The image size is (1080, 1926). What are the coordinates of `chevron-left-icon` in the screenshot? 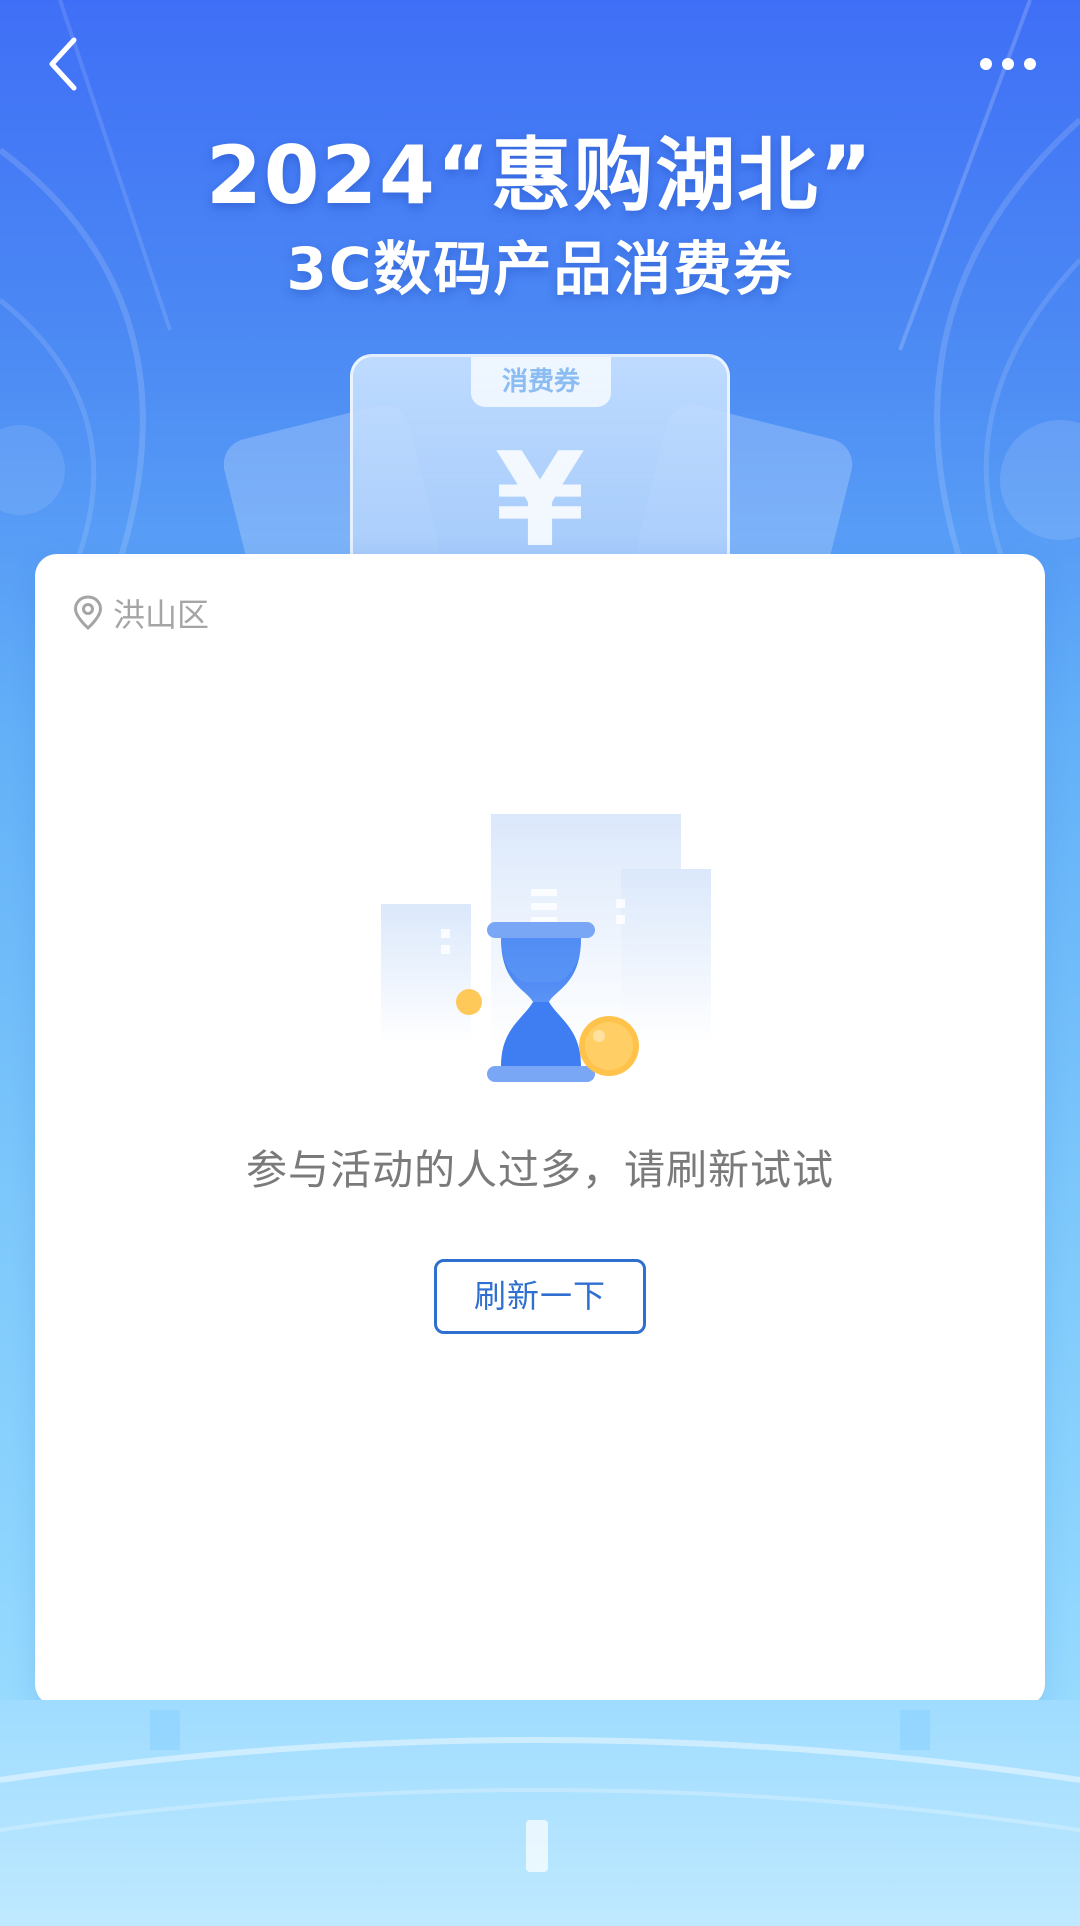 It's located at (63, 64).